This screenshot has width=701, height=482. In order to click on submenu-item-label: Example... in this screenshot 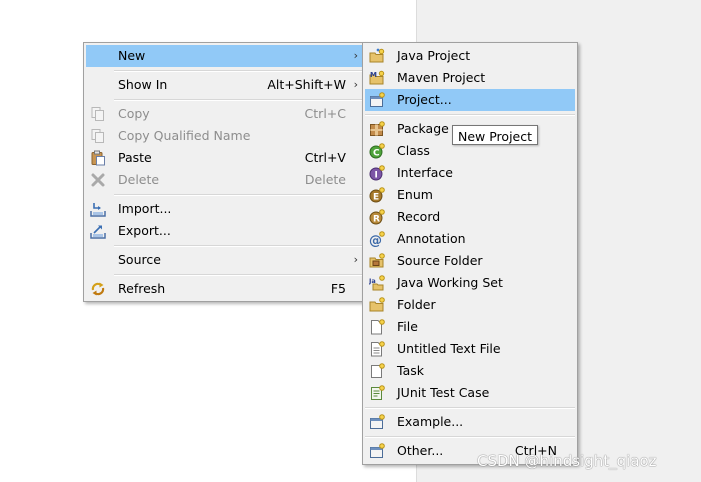, I will do `click(430, 421)`.